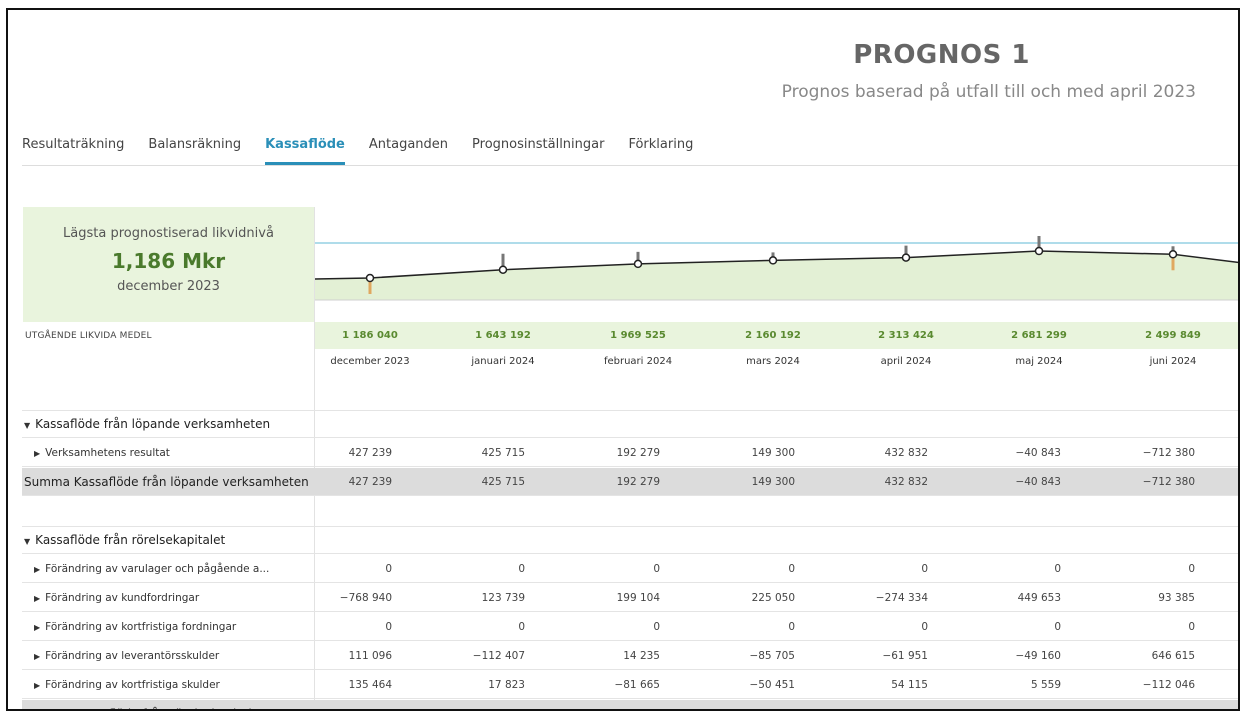 This screenshot has height=717, width=1246. I want to click on table-cell: 627 953, so click(1150, 704).